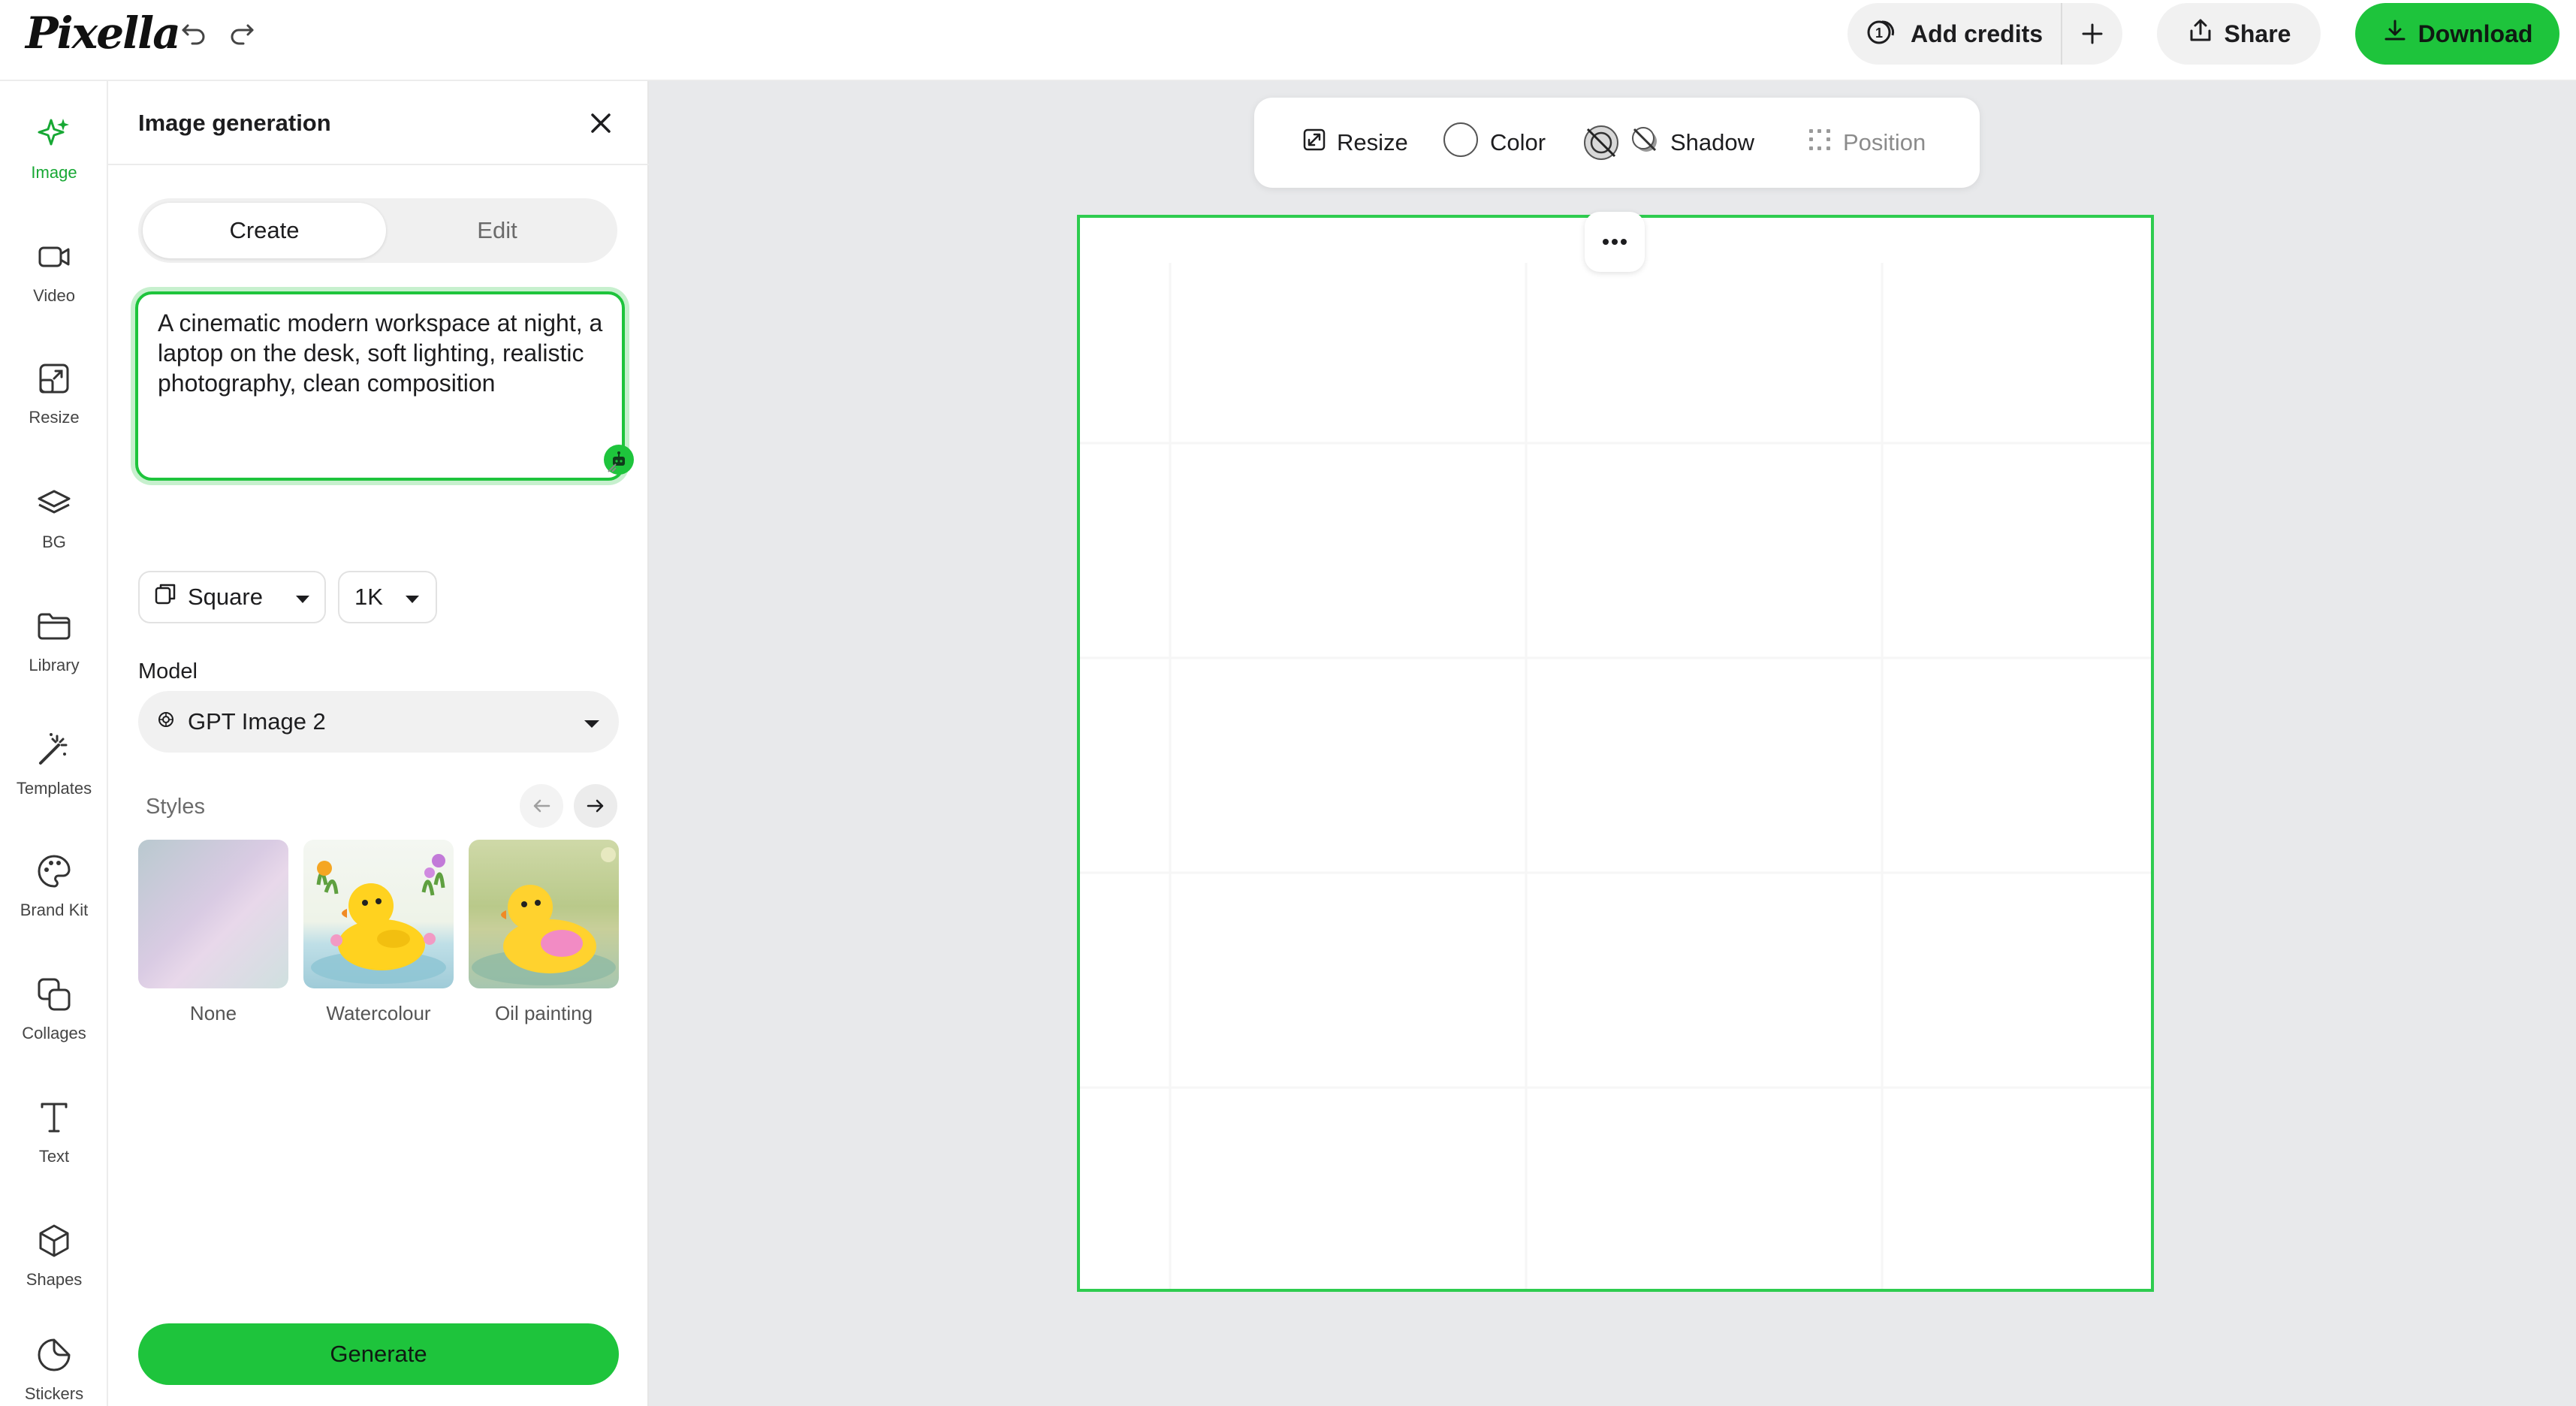 This screenshot has height=1406, width=2576. I want to click on toolbar-shadow-label: Shadow, so click(1712, 142).